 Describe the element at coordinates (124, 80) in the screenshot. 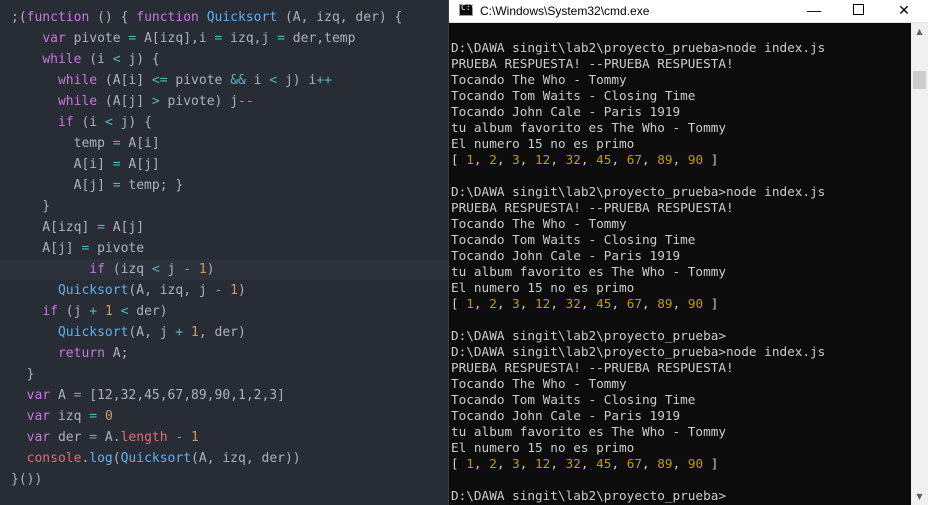

I see `code-token: (A[i]` at that location.